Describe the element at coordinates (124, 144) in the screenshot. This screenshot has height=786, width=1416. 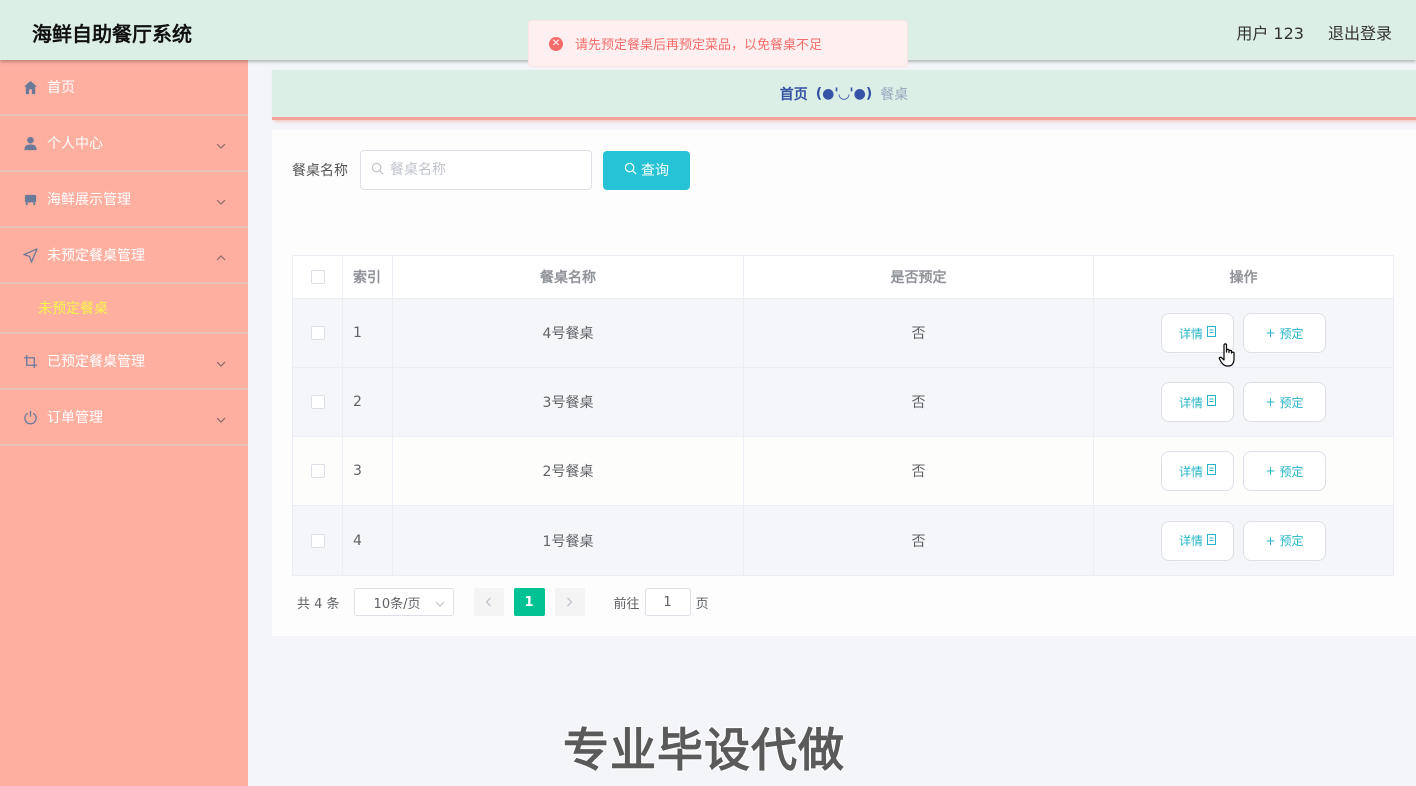
I see `sidebar-item-profile: 个人中心` at that location.